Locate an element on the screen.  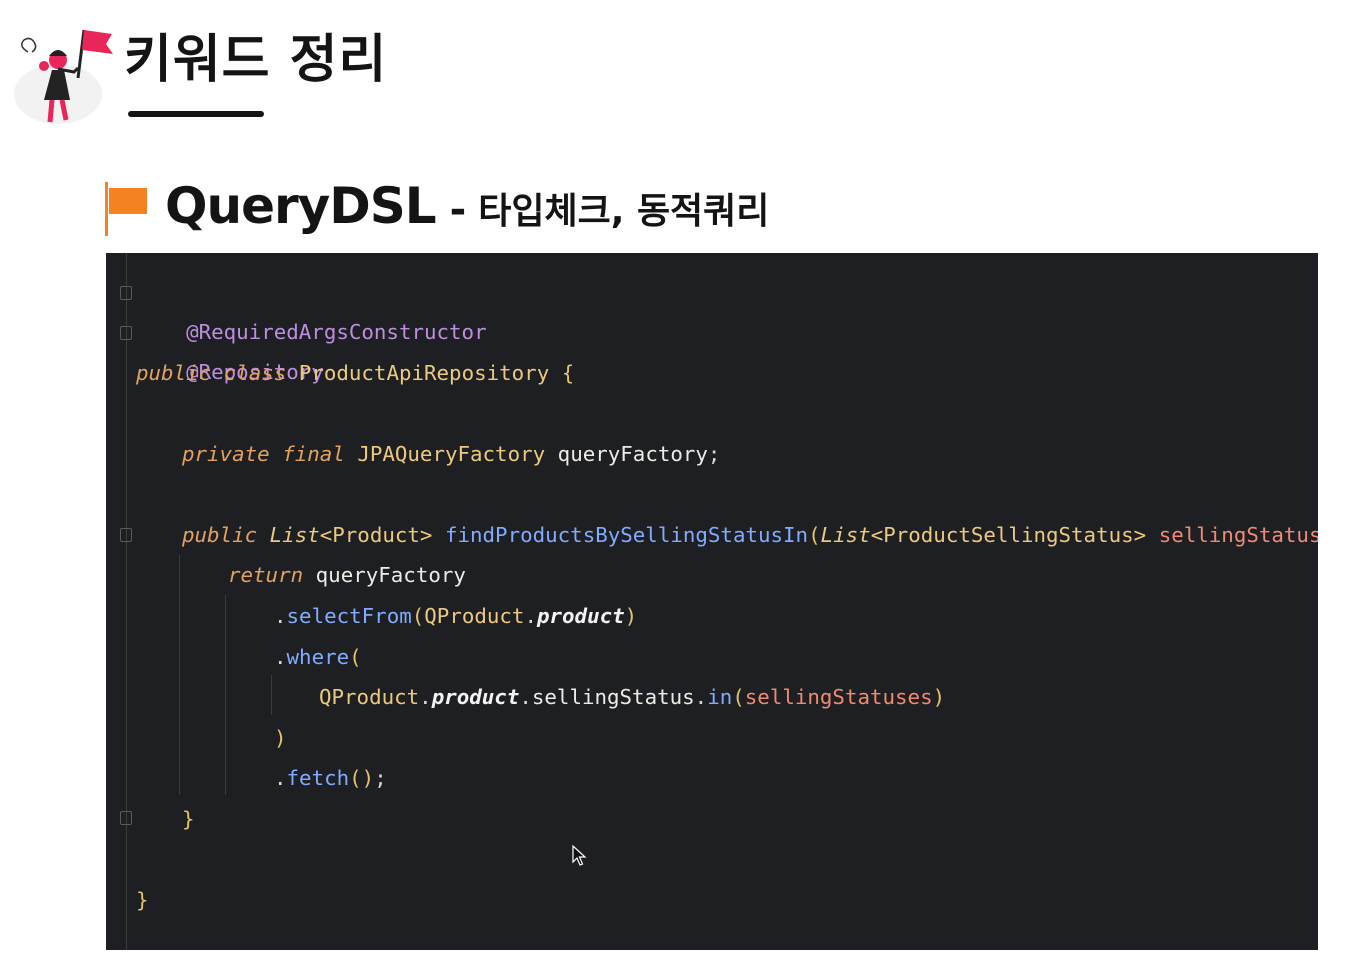
section-title-dash: - is located at coordinates (458, 210).